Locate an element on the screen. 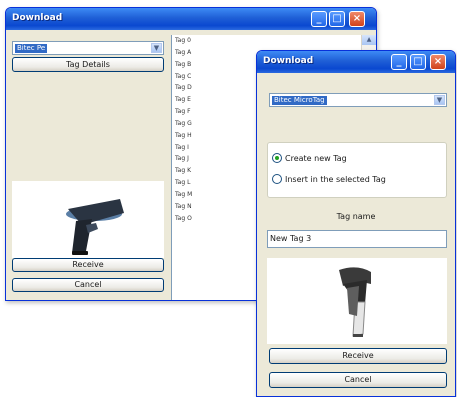  radio-create-new-tag: Create new Tag is located at coordinates (309, 158).